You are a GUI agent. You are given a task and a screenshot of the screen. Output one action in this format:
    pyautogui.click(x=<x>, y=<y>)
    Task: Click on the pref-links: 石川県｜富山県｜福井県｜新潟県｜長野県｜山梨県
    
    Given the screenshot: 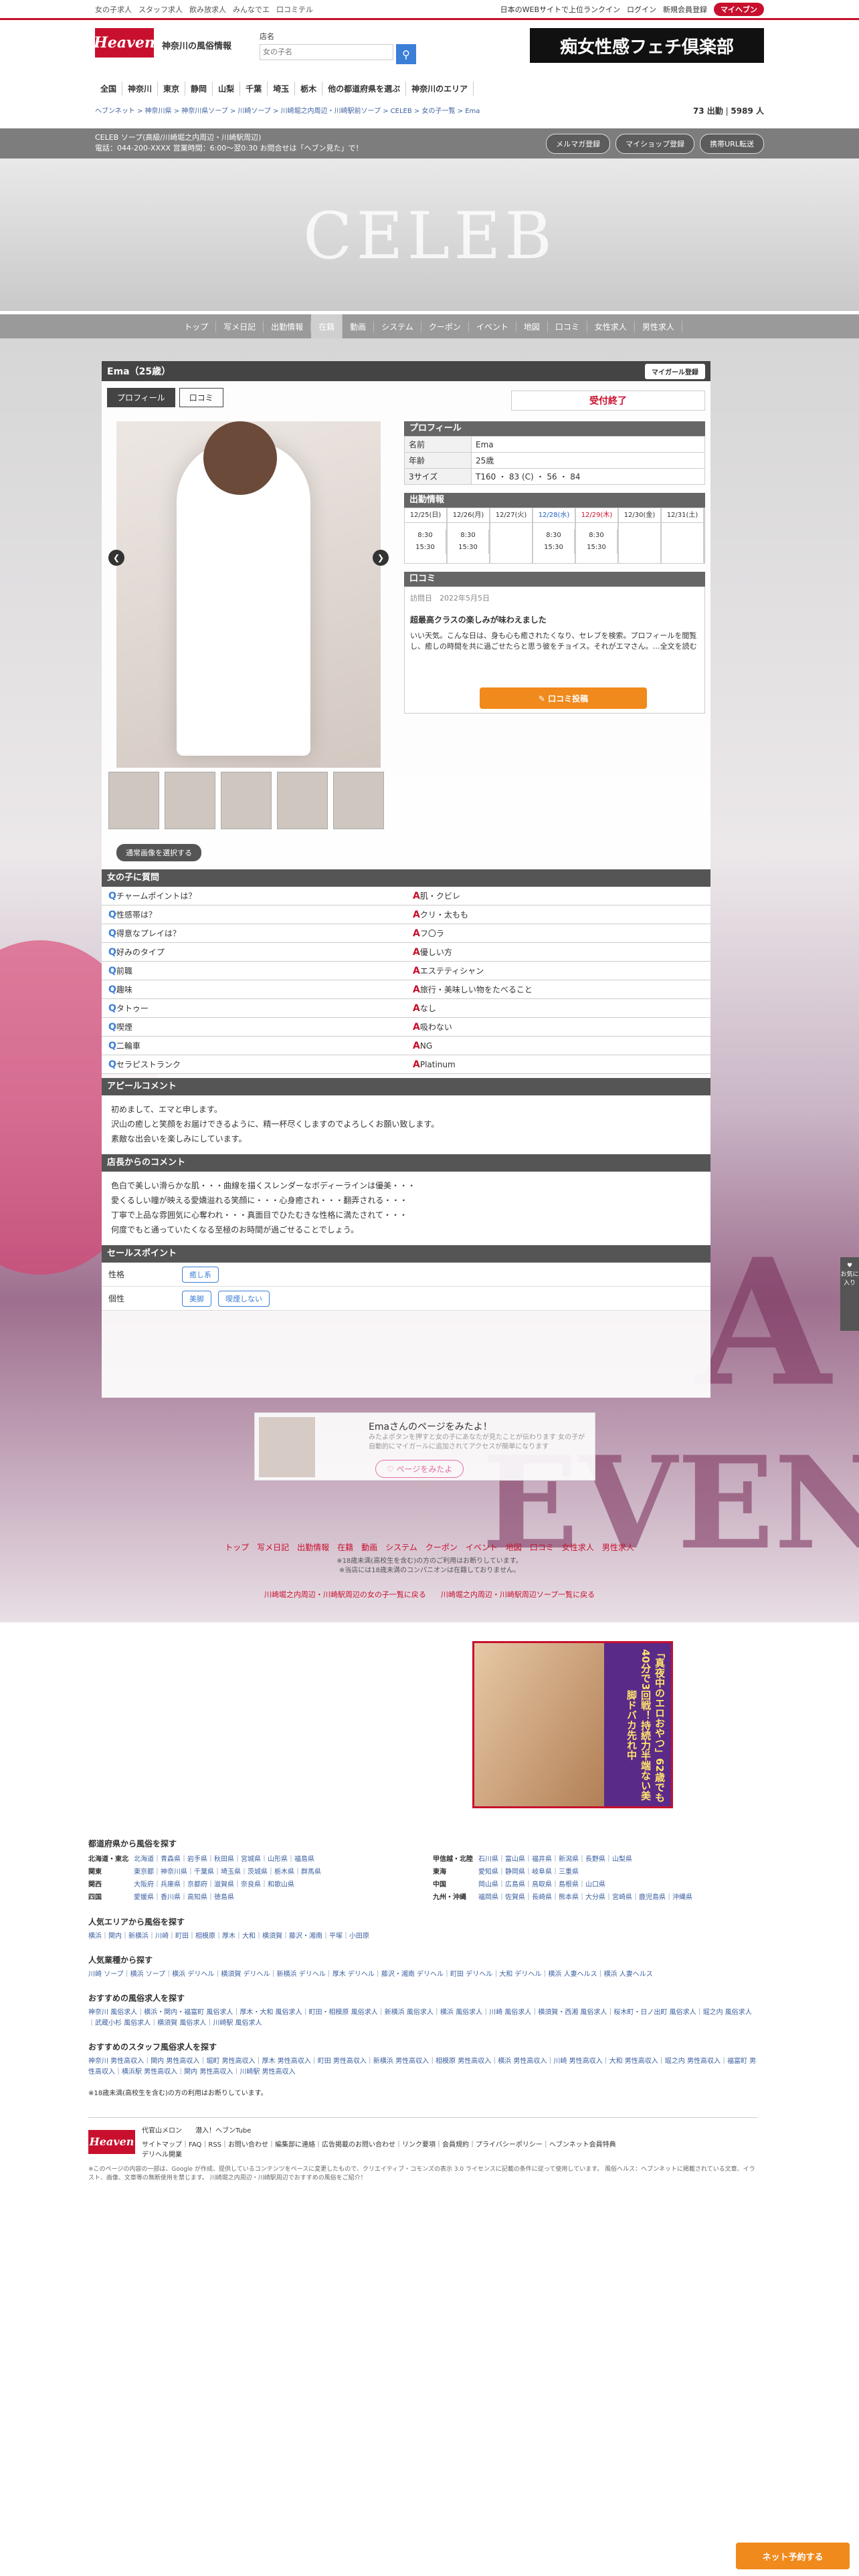 What is the action you would take?
    pyautogui.click(x=555, y=1858)
    